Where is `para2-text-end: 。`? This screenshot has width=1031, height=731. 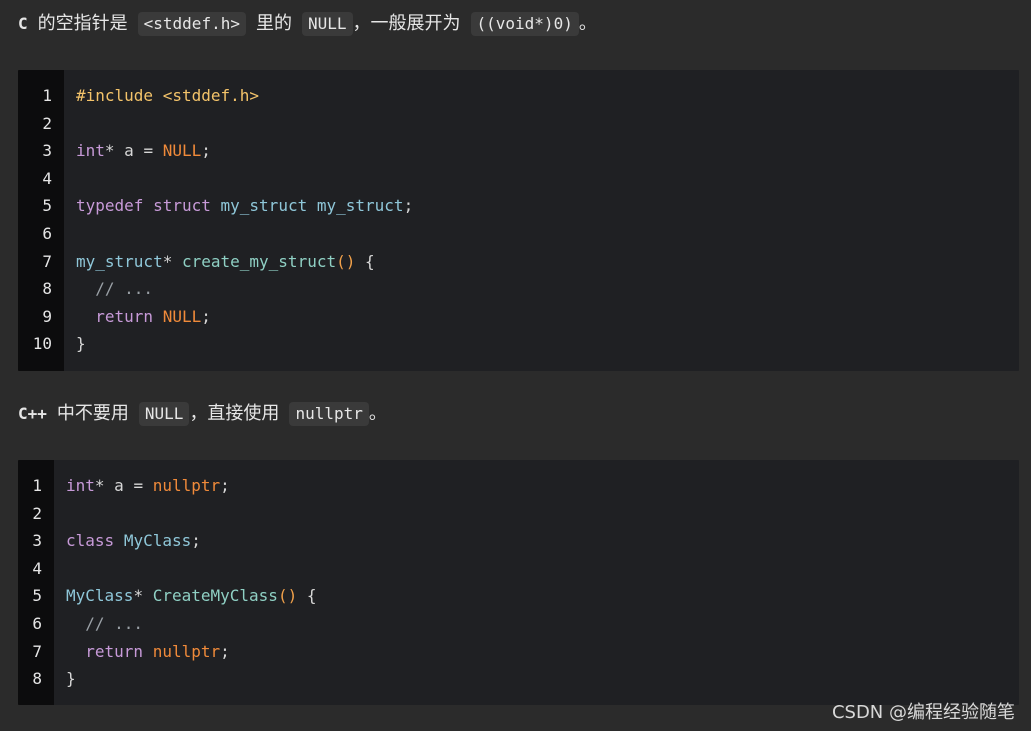 para2-text-end: 。 is located at coordinates (377, 413).